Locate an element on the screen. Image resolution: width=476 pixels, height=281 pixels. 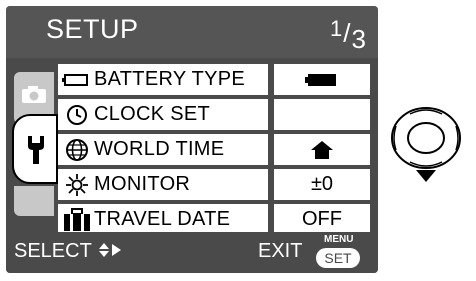
wrench-icon is located at coordinates (36, 150).